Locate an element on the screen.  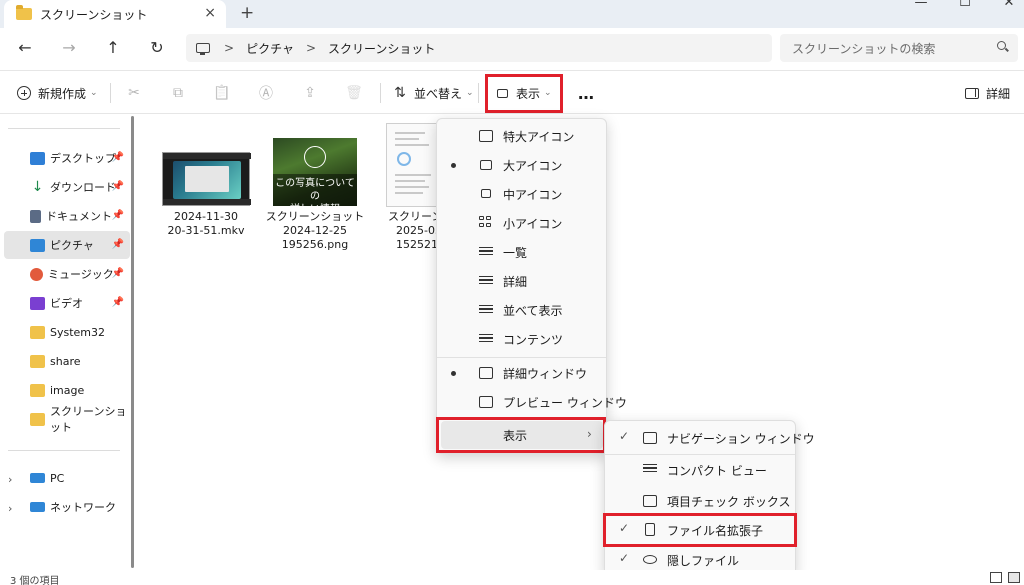
share-button: ⇪ is located at coordinates (313, 93).